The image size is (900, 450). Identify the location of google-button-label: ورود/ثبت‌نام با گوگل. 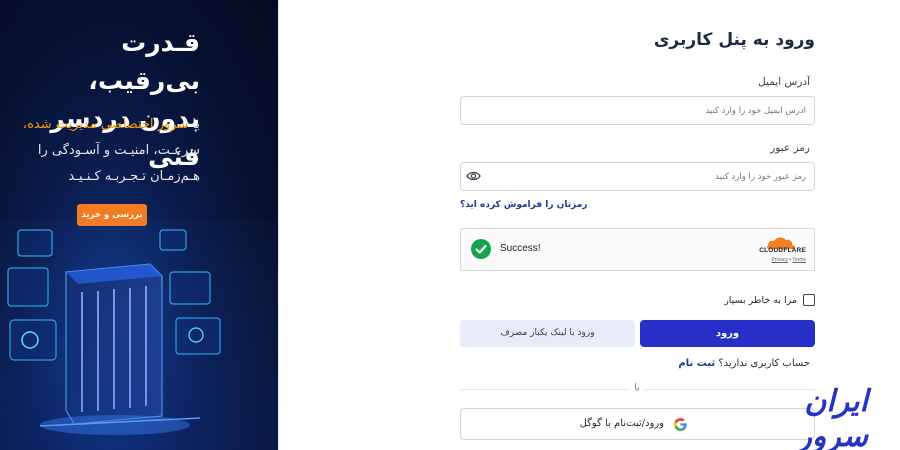
(621, 423).